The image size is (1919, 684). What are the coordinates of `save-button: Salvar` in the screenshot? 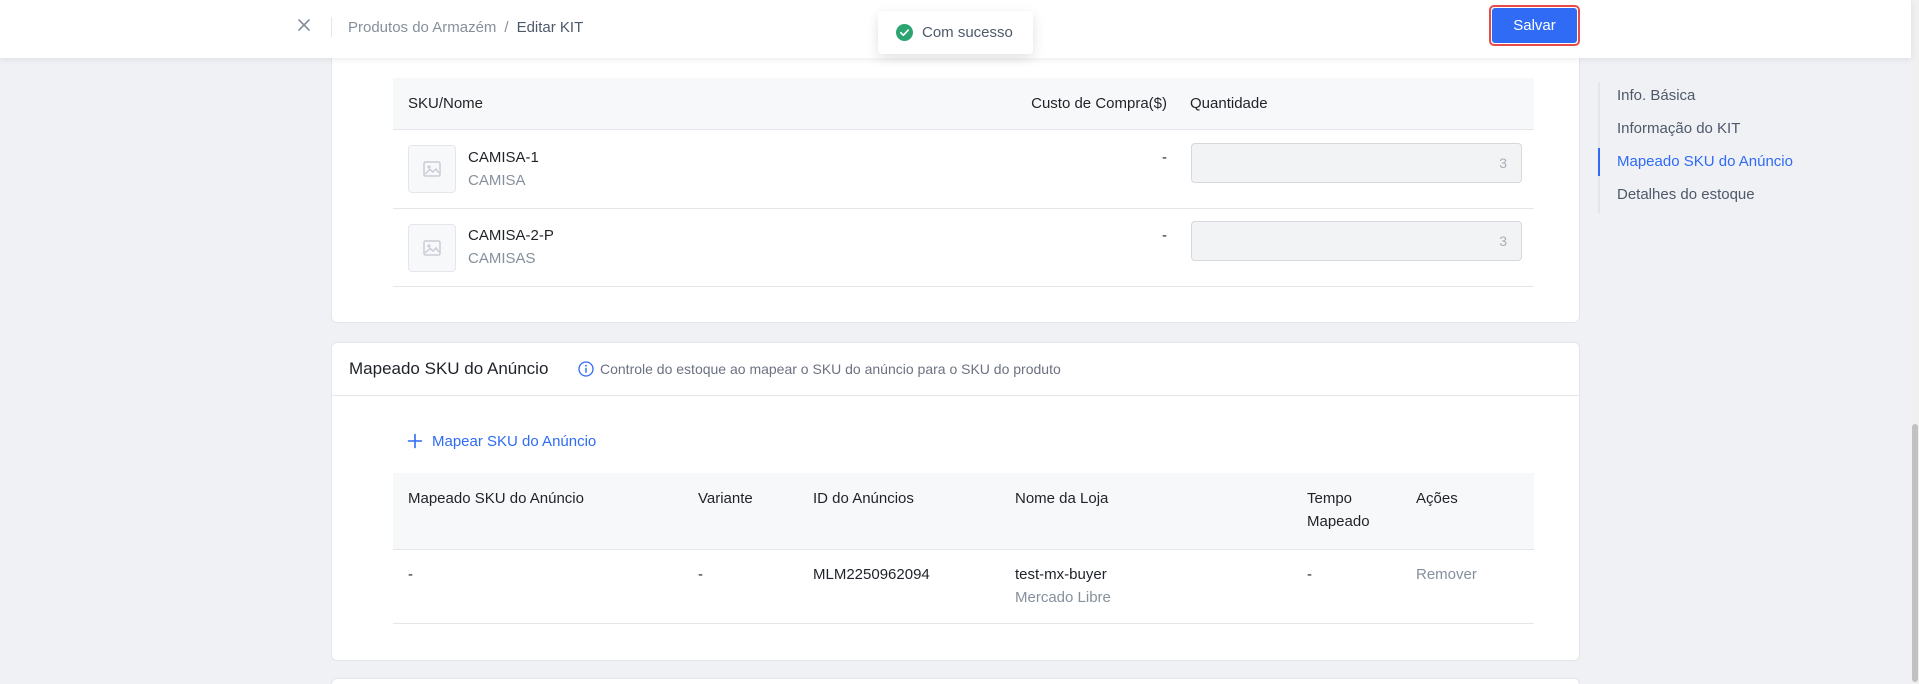 It's located at (1534, 25).